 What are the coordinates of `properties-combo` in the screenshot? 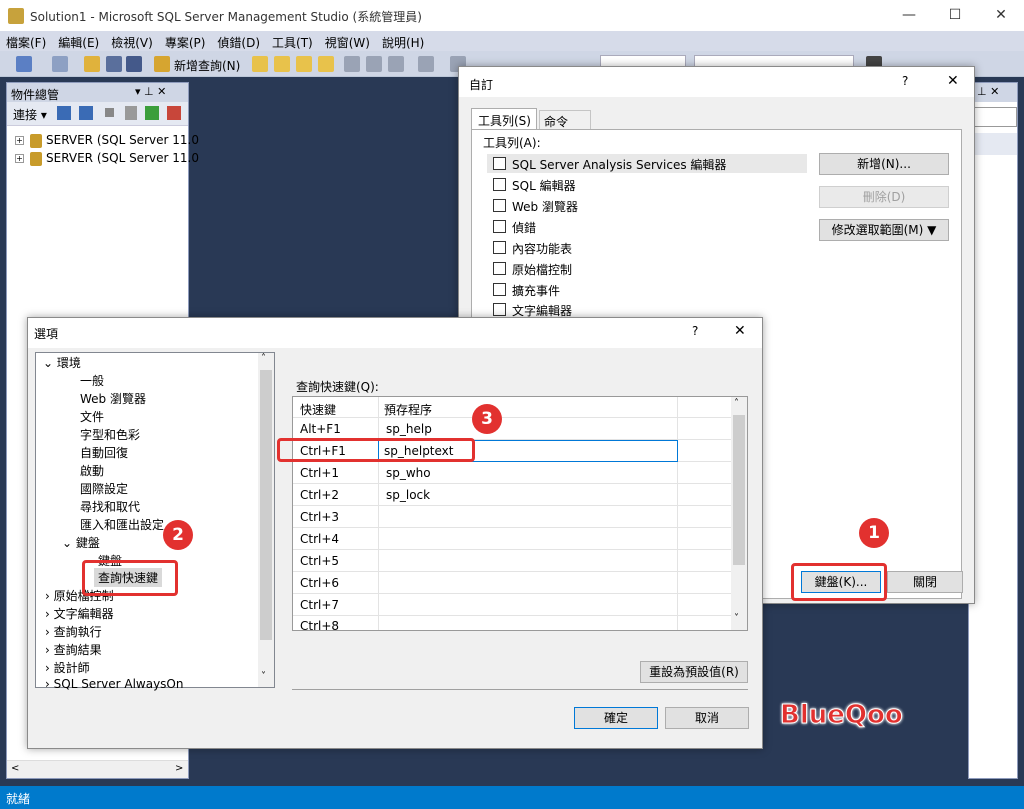 It's located at (993, 117).